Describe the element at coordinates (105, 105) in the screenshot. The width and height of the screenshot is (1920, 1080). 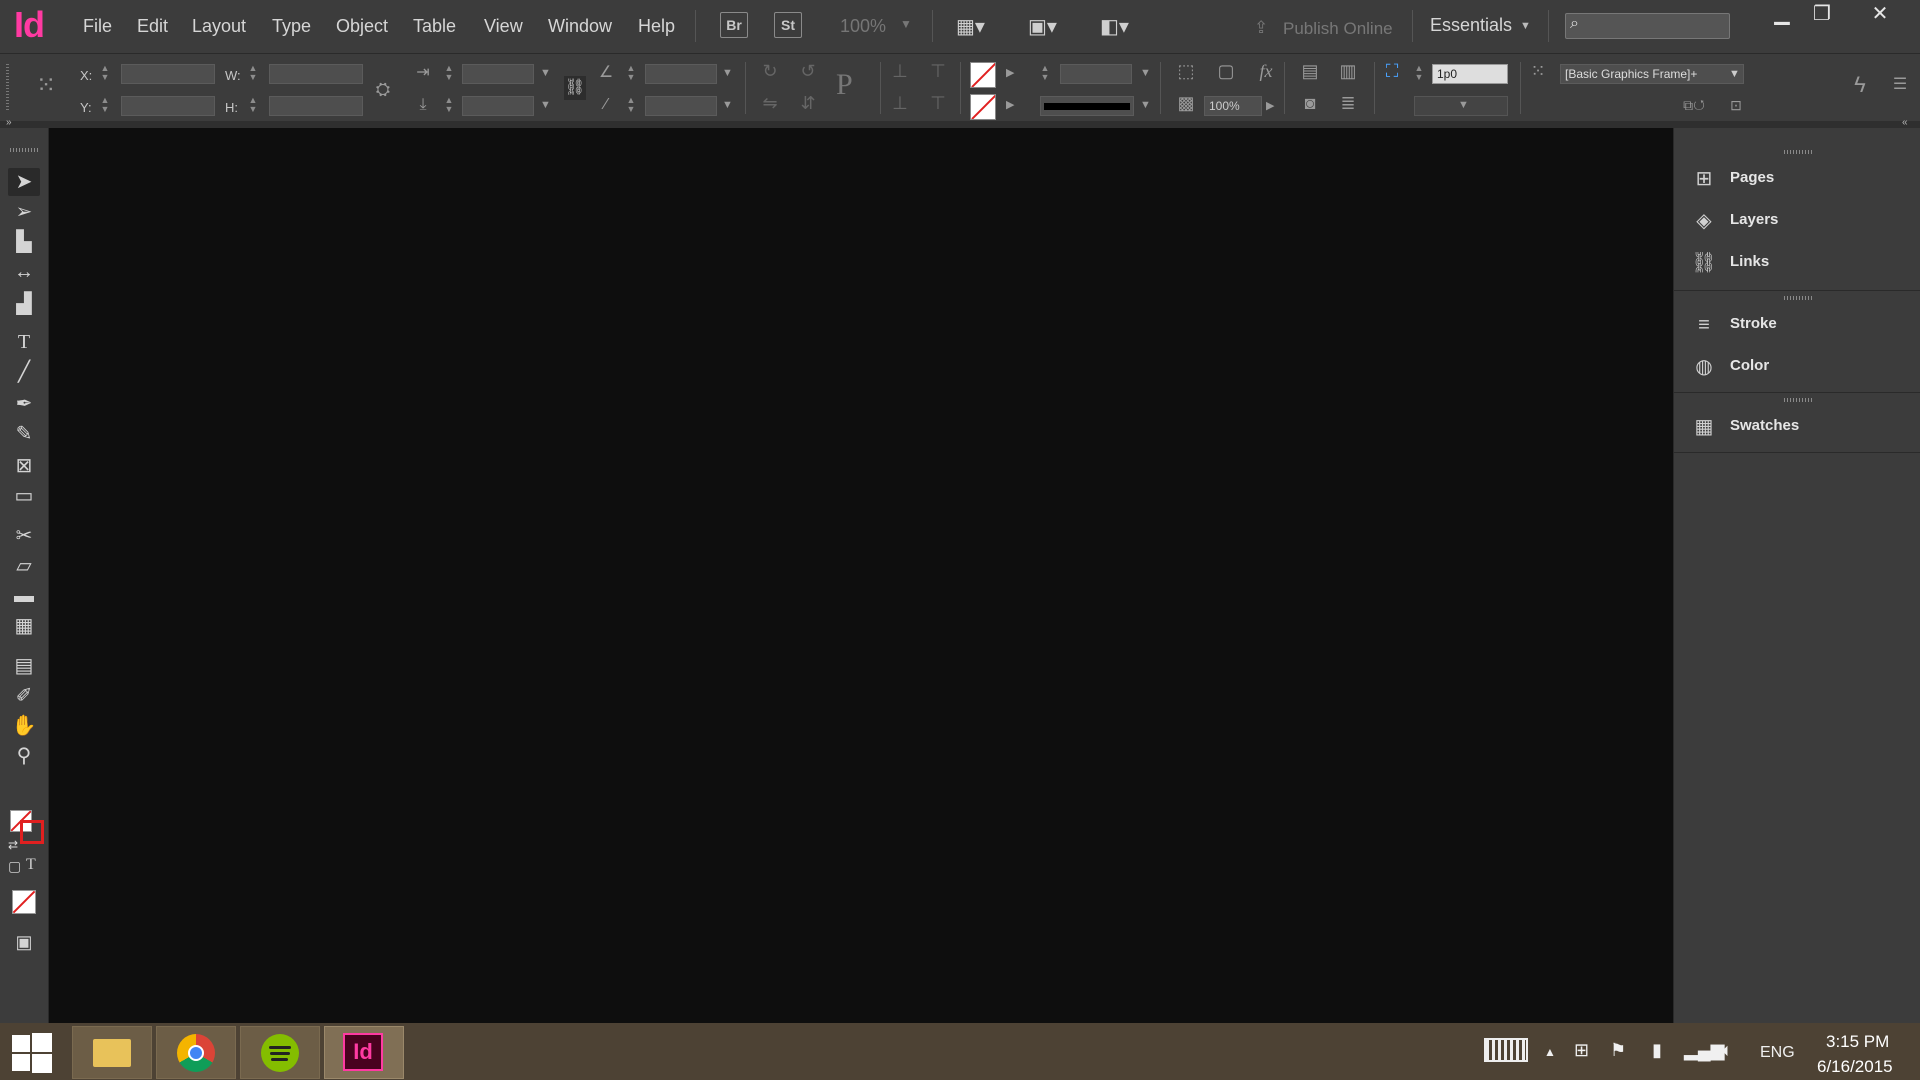
I see `y-stepper: ▲ ▼` at that location.